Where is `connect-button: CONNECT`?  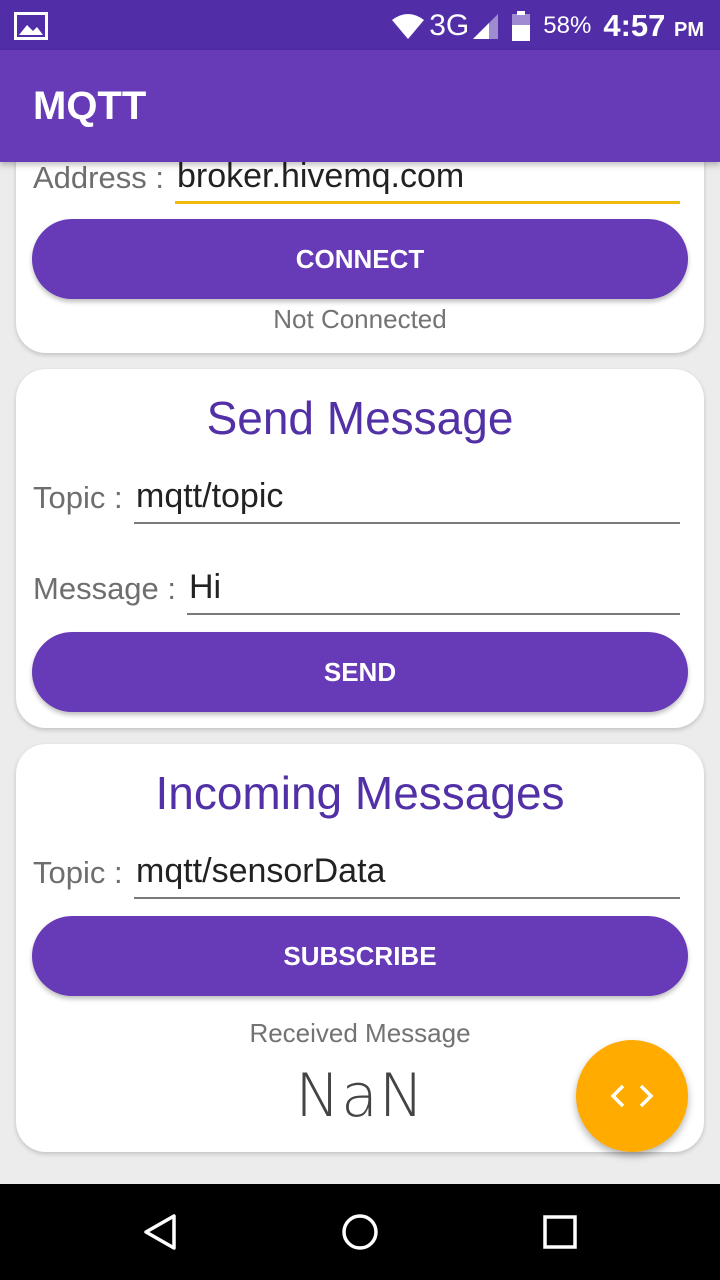
connect-button: CONNECT is located at coordinates (360, 259).